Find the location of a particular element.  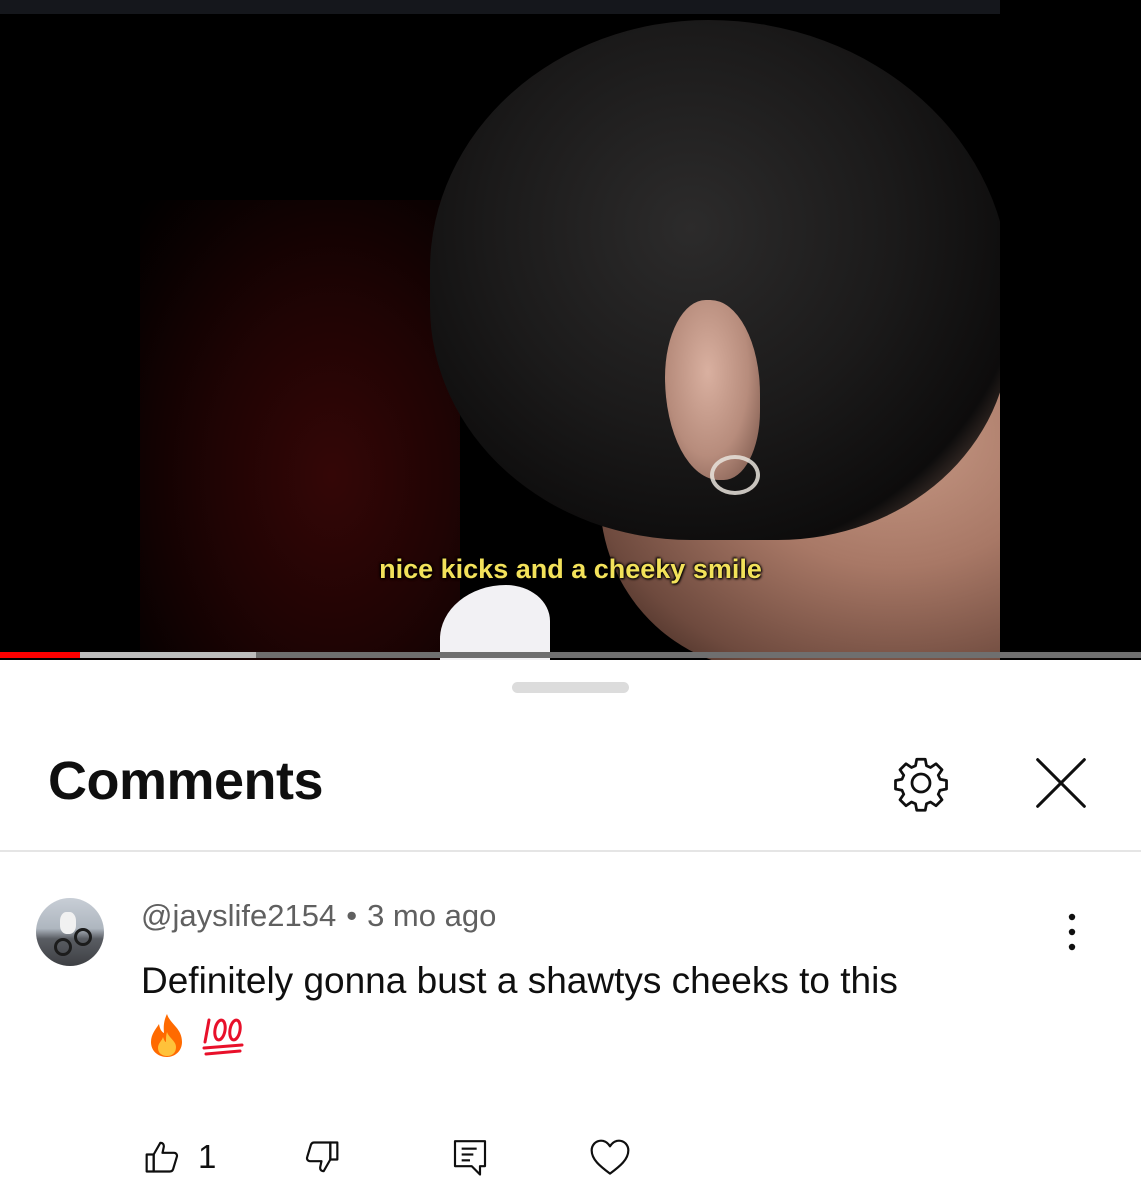

gear-icon is located at coordinates (921, 784).